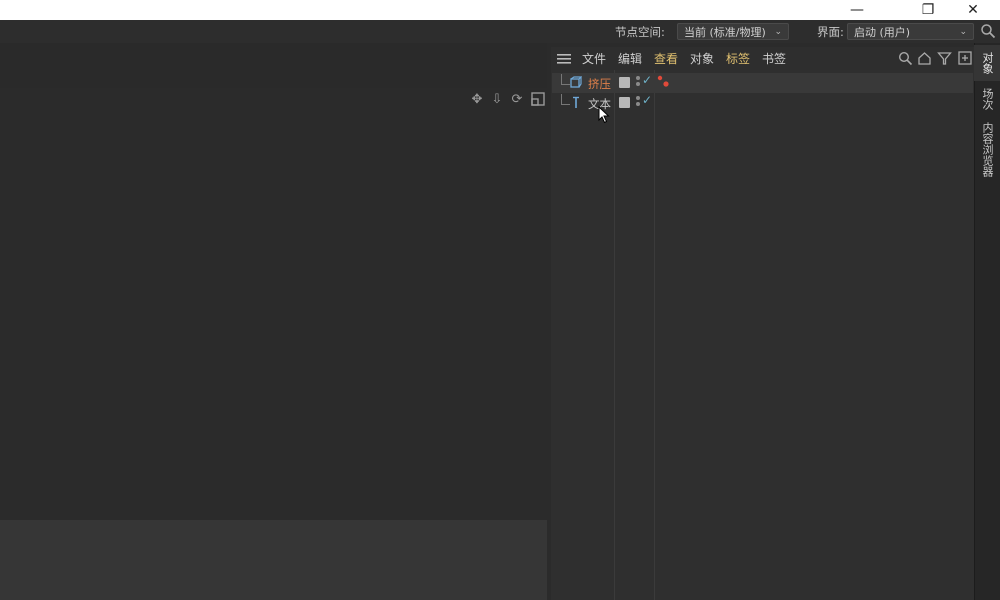 The image size is (1000, 600). What do you see at coordinates (973, 10) in the screenshot?
I see `close-button: ✕` at bounding box center [973, 10].